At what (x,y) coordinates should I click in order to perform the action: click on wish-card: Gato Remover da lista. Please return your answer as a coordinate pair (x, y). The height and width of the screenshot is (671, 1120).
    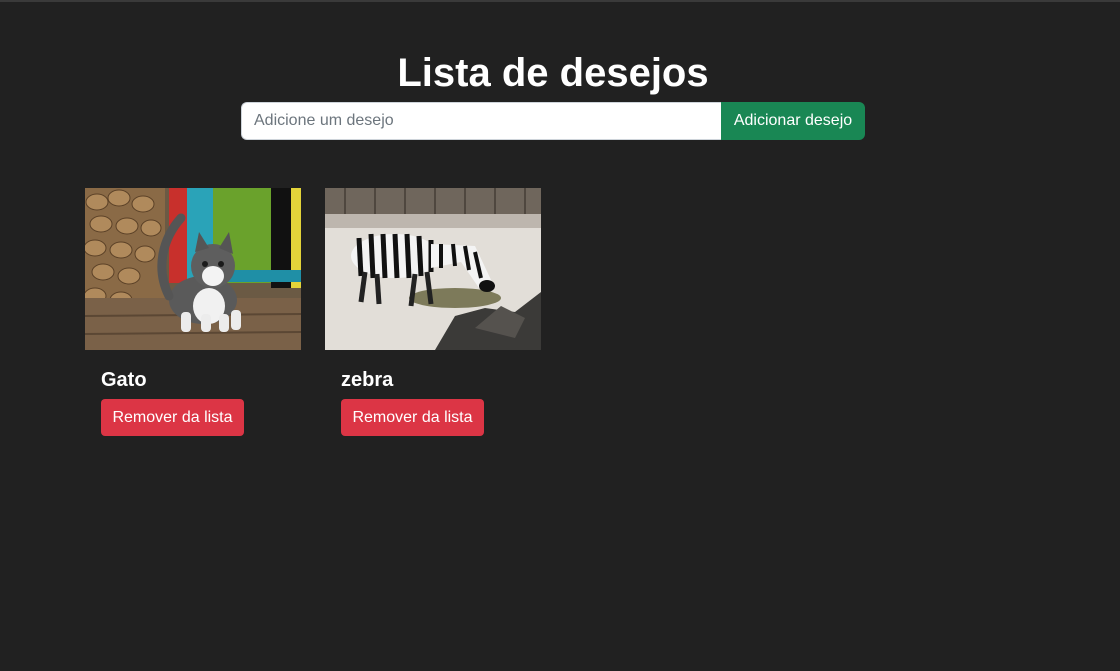
    Looking at the image, I should click on (193, 312).